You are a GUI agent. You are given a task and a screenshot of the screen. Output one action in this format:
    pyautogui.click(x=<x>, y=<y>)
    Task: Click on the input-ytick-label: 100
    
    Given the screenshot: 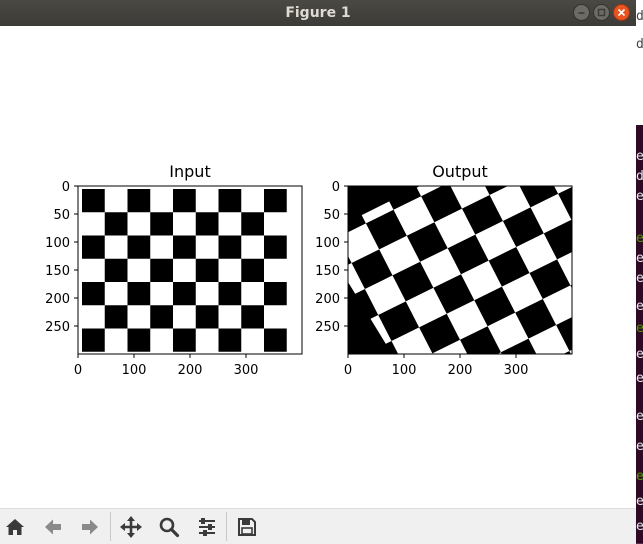 What is the action you would take?
    pyautogui.click(x=57, y=243)
    